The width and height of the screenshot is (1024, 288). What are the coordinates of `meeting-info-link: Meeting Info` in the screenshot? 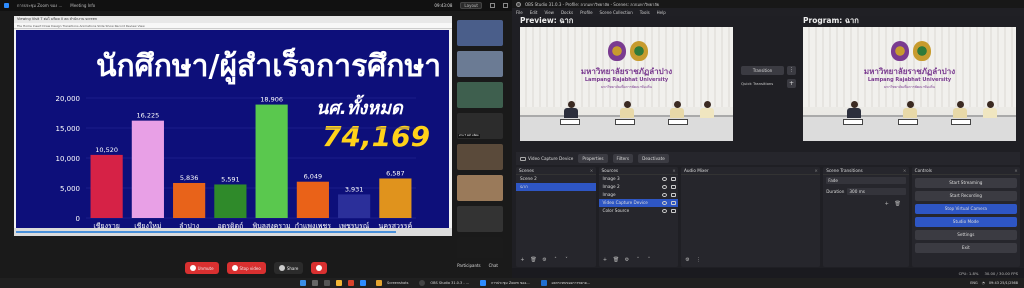 It's located at (82, 5).